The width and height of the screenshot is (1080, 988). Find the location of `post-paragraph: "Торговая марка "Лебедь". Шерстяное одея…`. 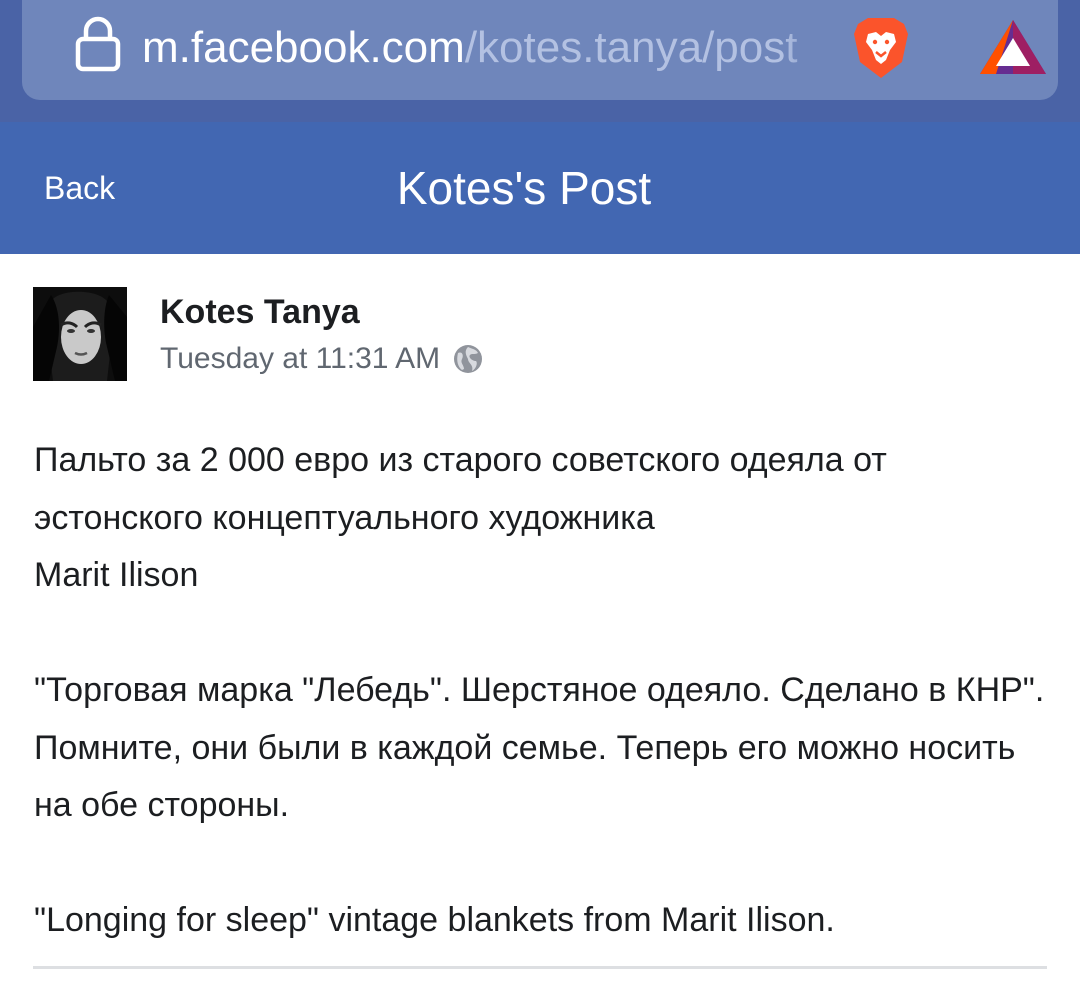

post-paragraph: "Торговая марка "Лебедь". Шерстяное одея… is located at coordinates (539, 747).